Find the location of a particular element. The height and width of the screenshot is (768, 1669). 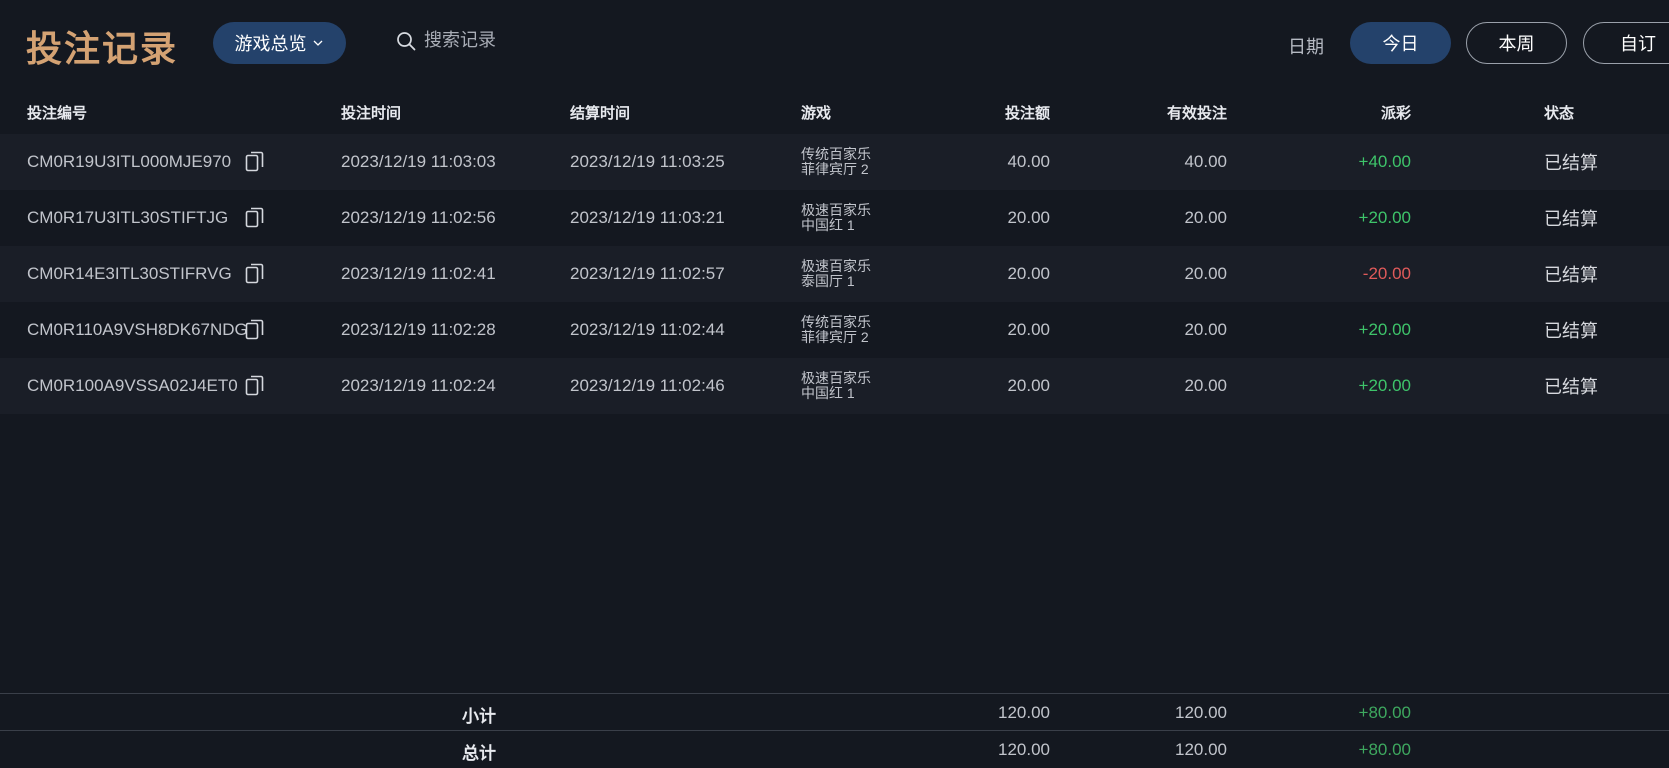

col-amount: 投注额 is located at coordinates (1027, 113).